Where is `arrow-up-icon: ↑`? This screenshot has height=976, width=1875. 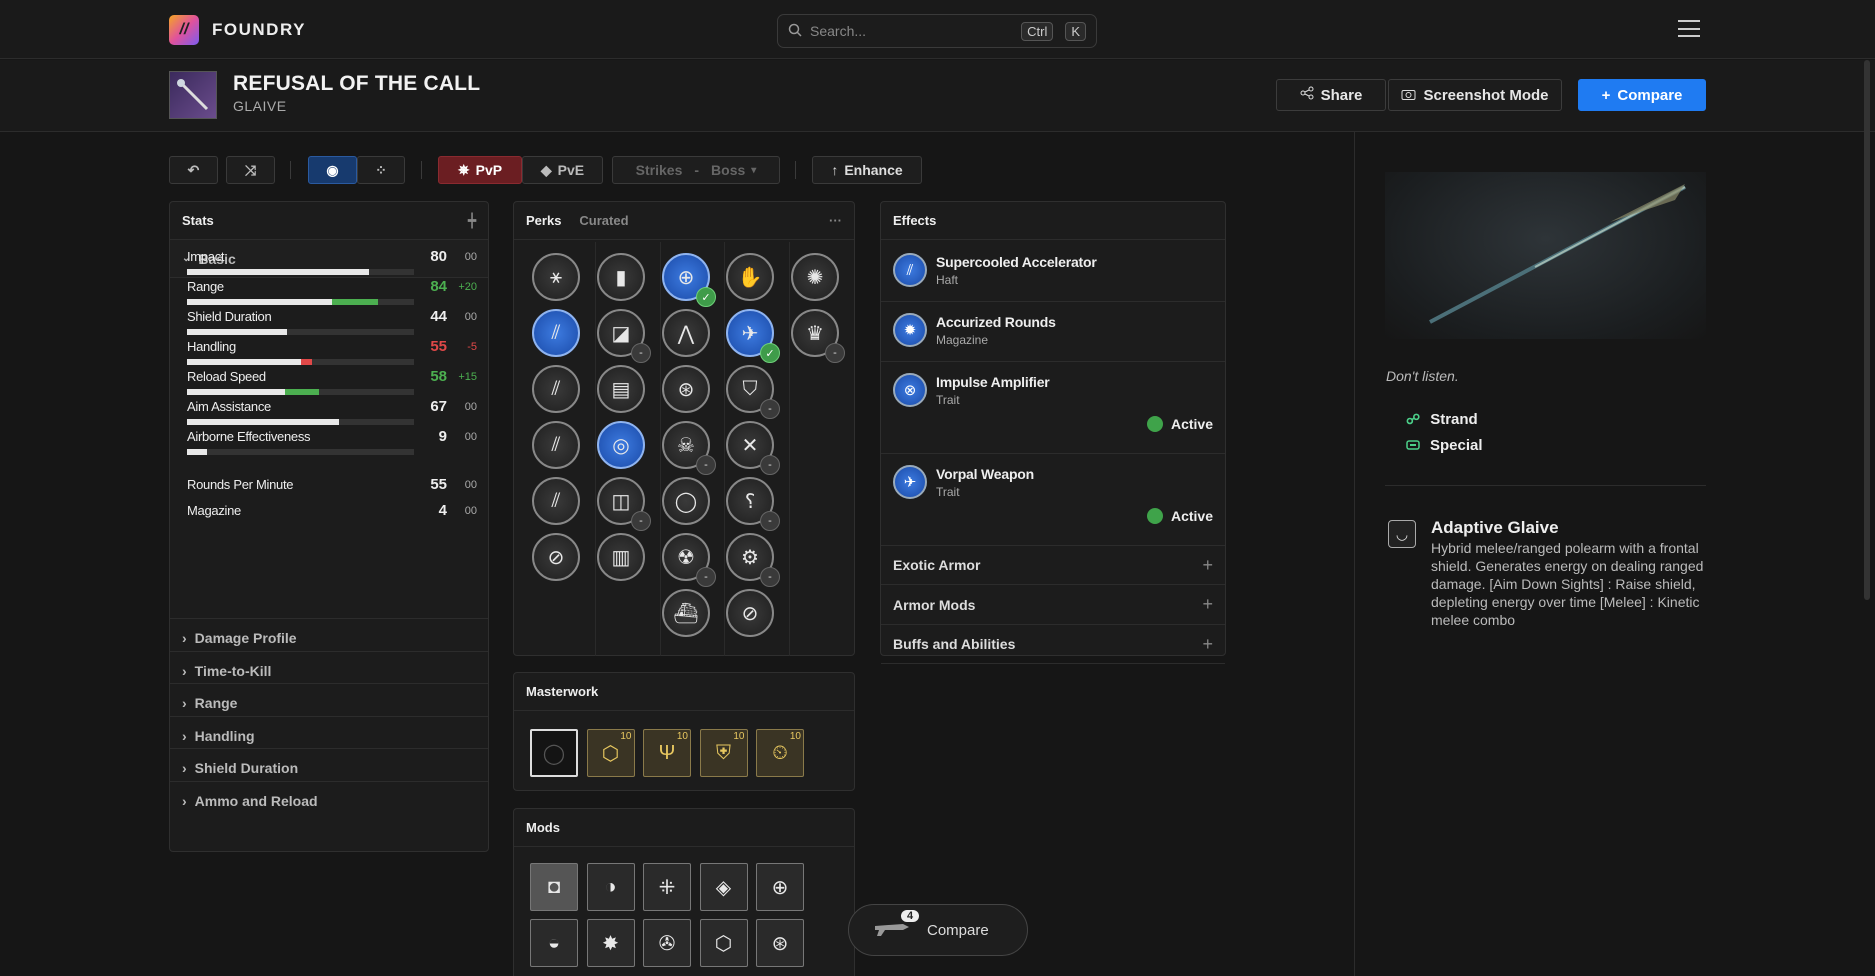 arrow-up-icon: ↑ is located at coordinates (835, 170).